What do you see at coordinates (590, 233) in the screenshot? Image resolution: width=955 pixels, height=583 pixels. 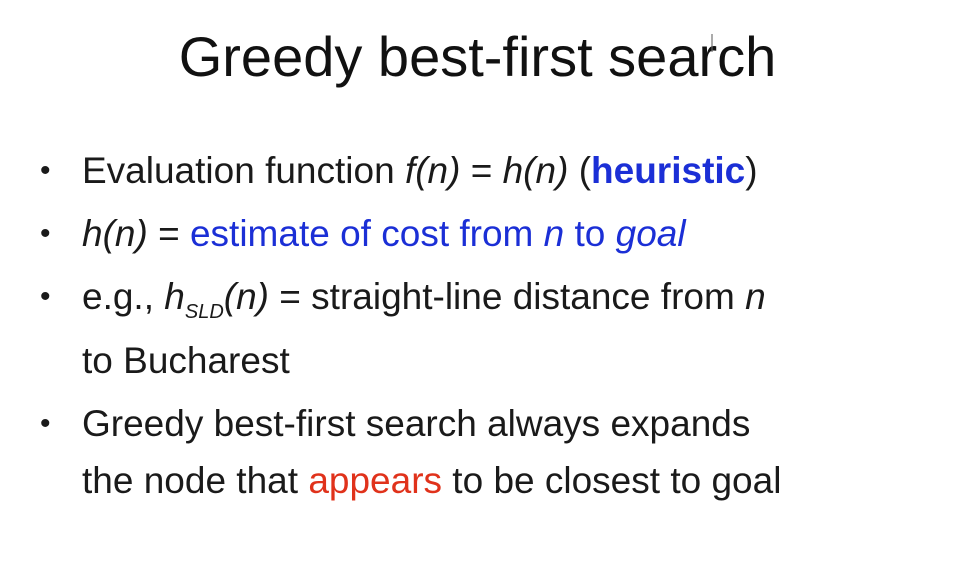 I see `definition-text: to` at bounding box center [590, 233].